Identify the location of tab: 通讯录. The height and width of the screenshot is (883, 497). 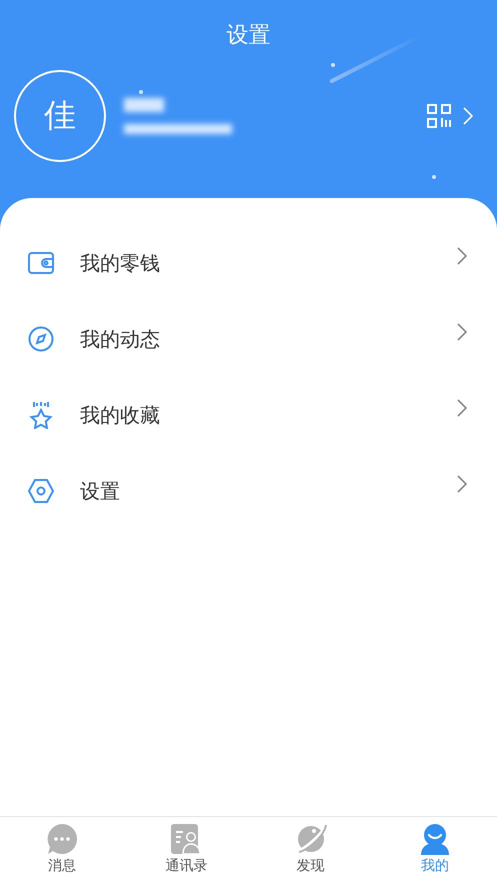
(186, 850).